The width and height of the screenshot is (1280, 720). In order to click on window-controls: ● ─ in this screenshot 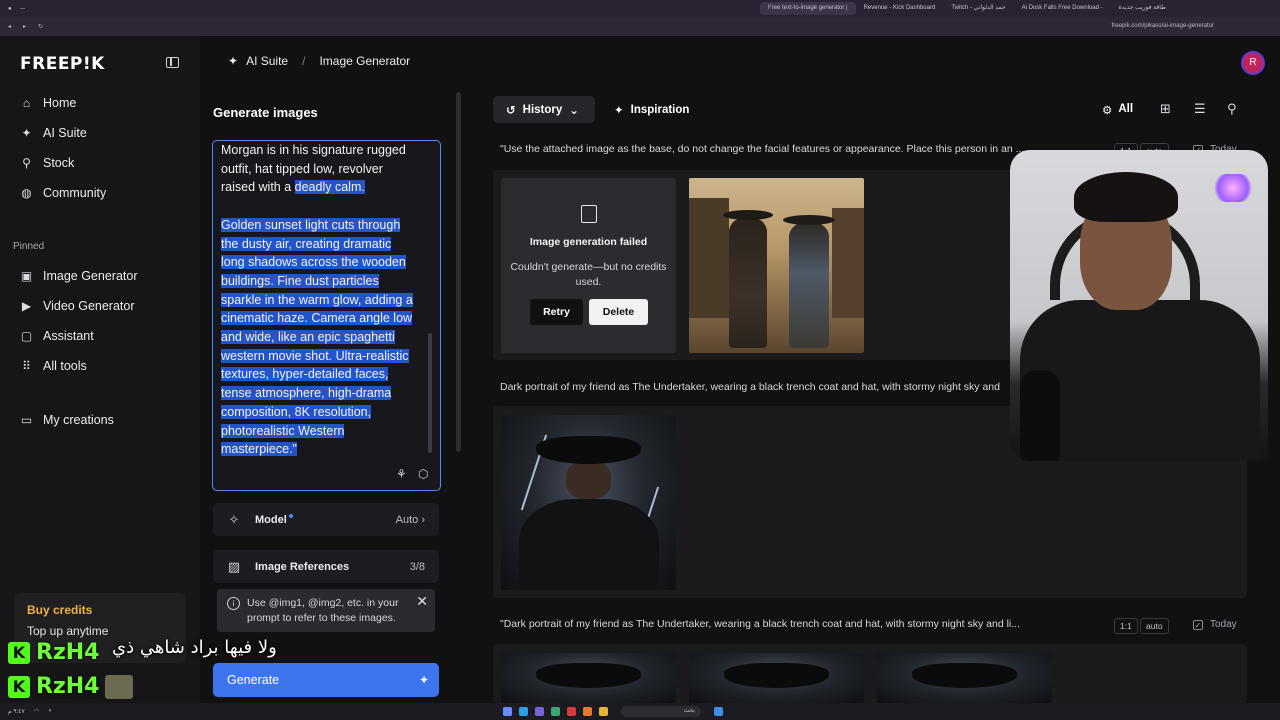, I will do `click(380, 9)`.